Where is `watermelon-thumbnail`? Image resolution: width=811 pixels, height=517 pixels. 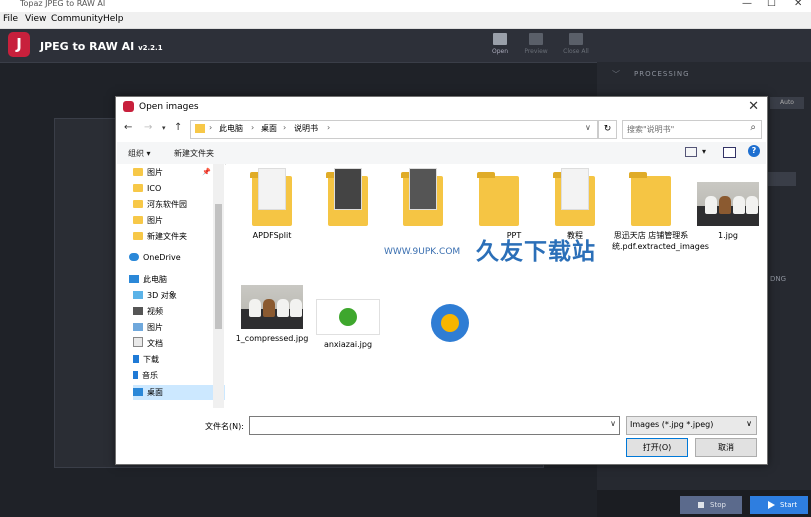
watermelon-thumbnail is located at coordinates (348, 317).